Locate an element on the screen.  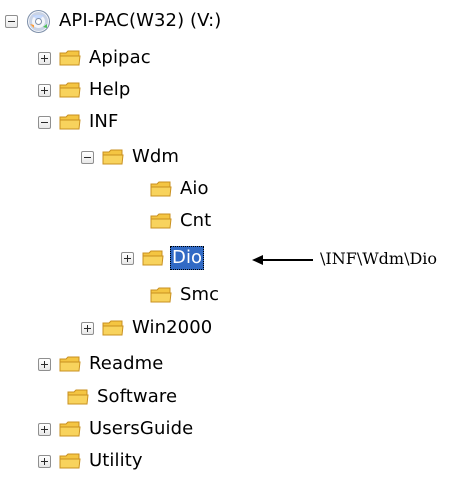
tree-node-cnt: Cnt is located at coordinates (181, 221).